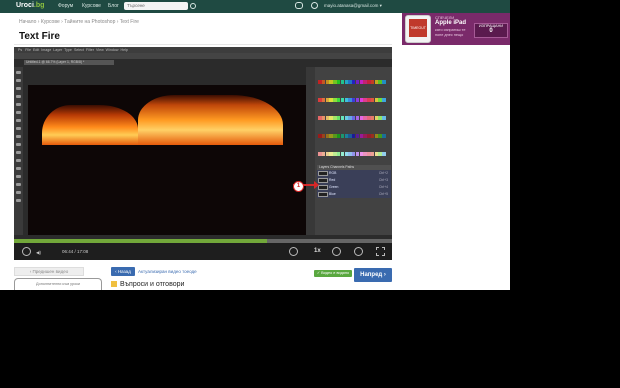 The width and height of the screenshot is (620, 388). What do you see at coordinates (46, 50) in the screenshot?
I see `ps-menu-item: Image` at bounding box center [46, 50].